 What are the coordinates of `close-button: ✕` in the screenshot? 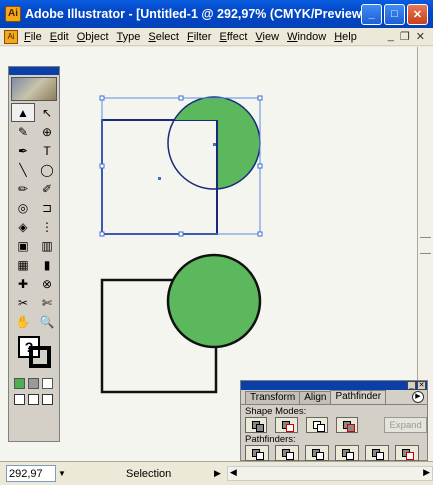 It's located at (417, 14).